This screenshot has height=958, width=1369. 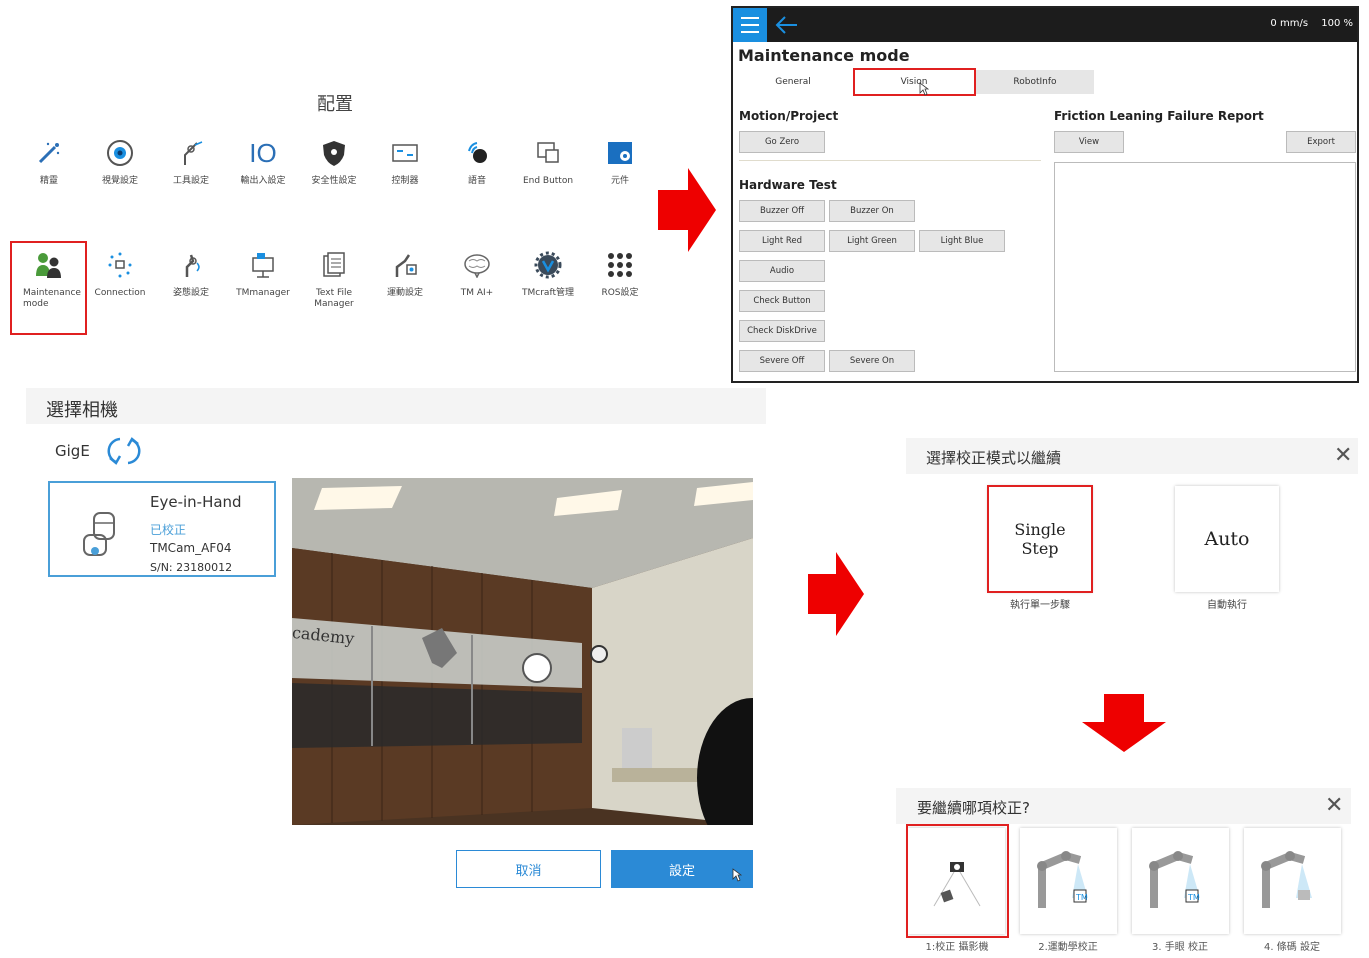 I want to click on dialog-header: 選擇相機, so click(x=396, y=406).